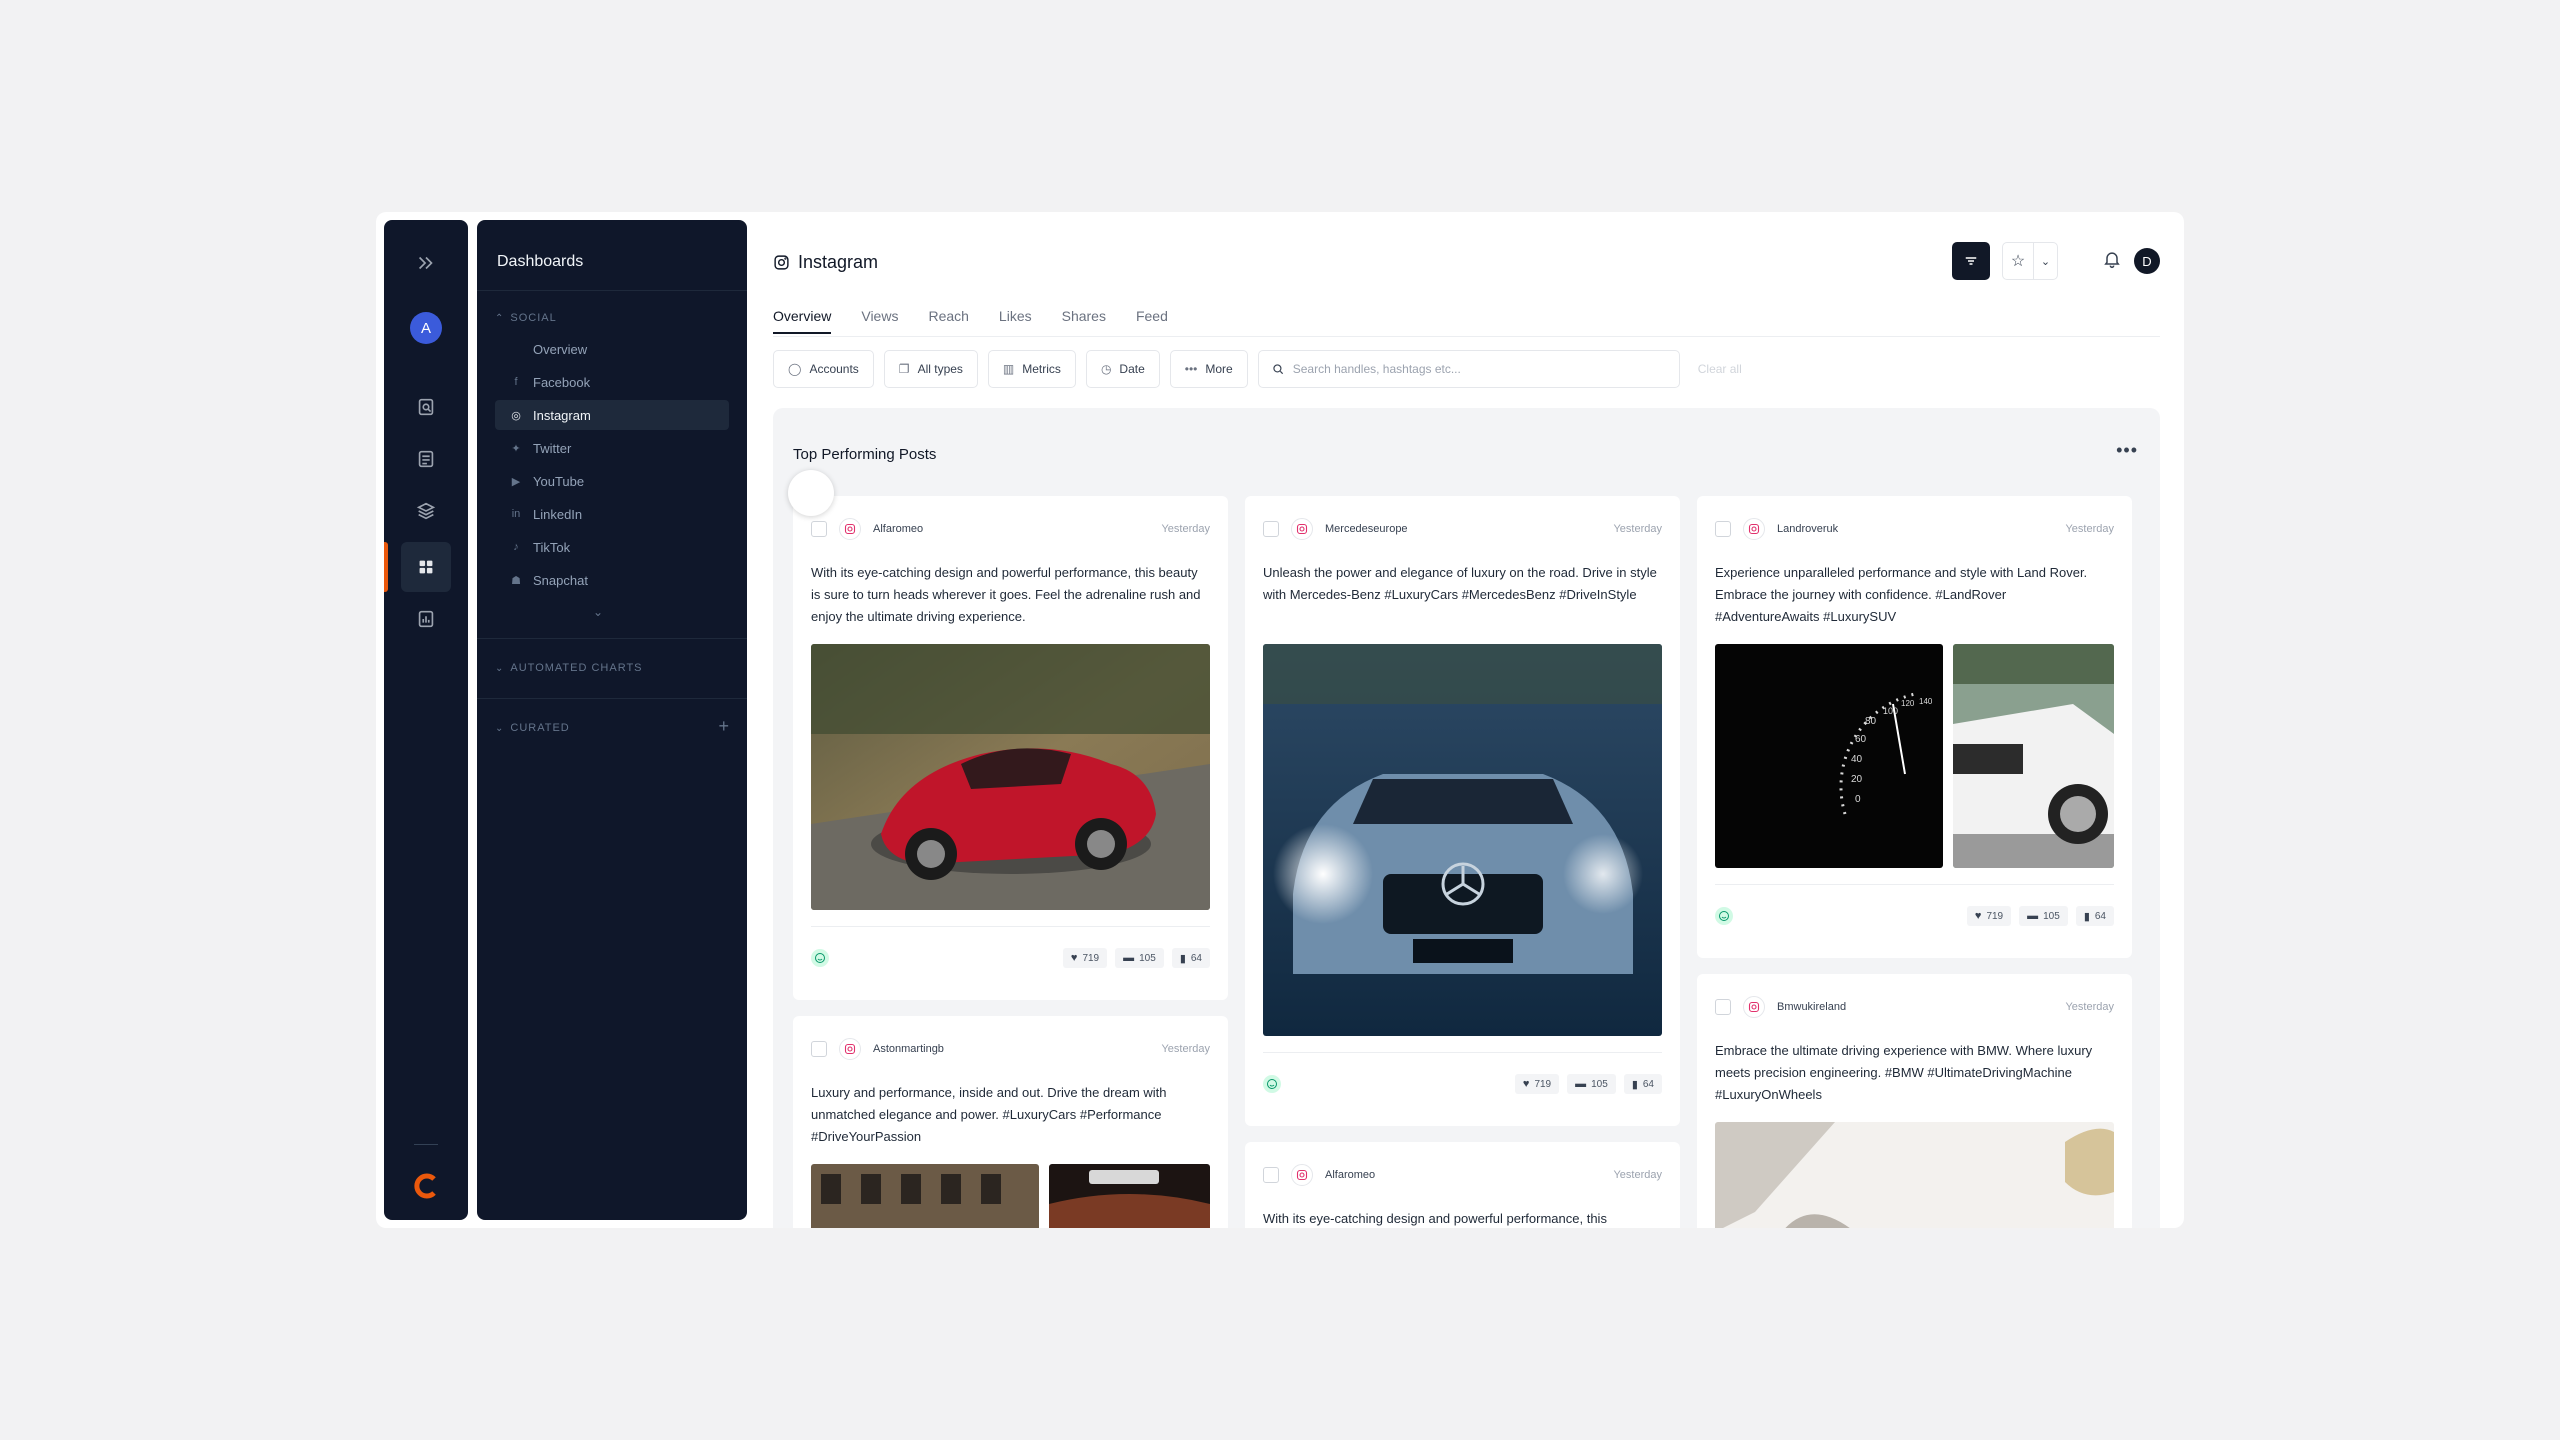 This screenshot has width=2560, height=1440. What do you see at coordinates (2033, 756) in the screenshot?
I see `post-image-range-rover` at bounding box center [2033, 756].